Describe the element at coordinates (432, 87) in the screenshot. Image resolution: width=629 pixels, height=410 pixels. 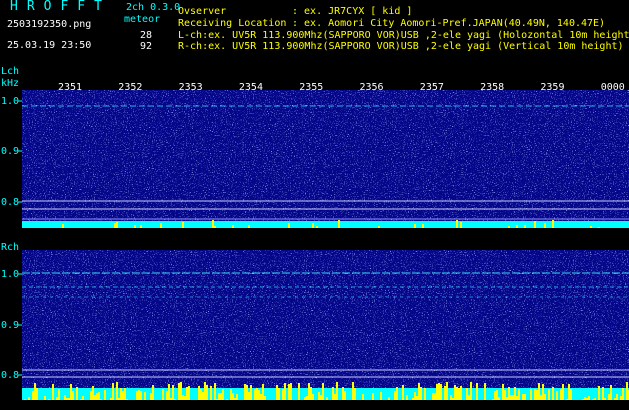
I see `time-label-2357: 2357` at that location.